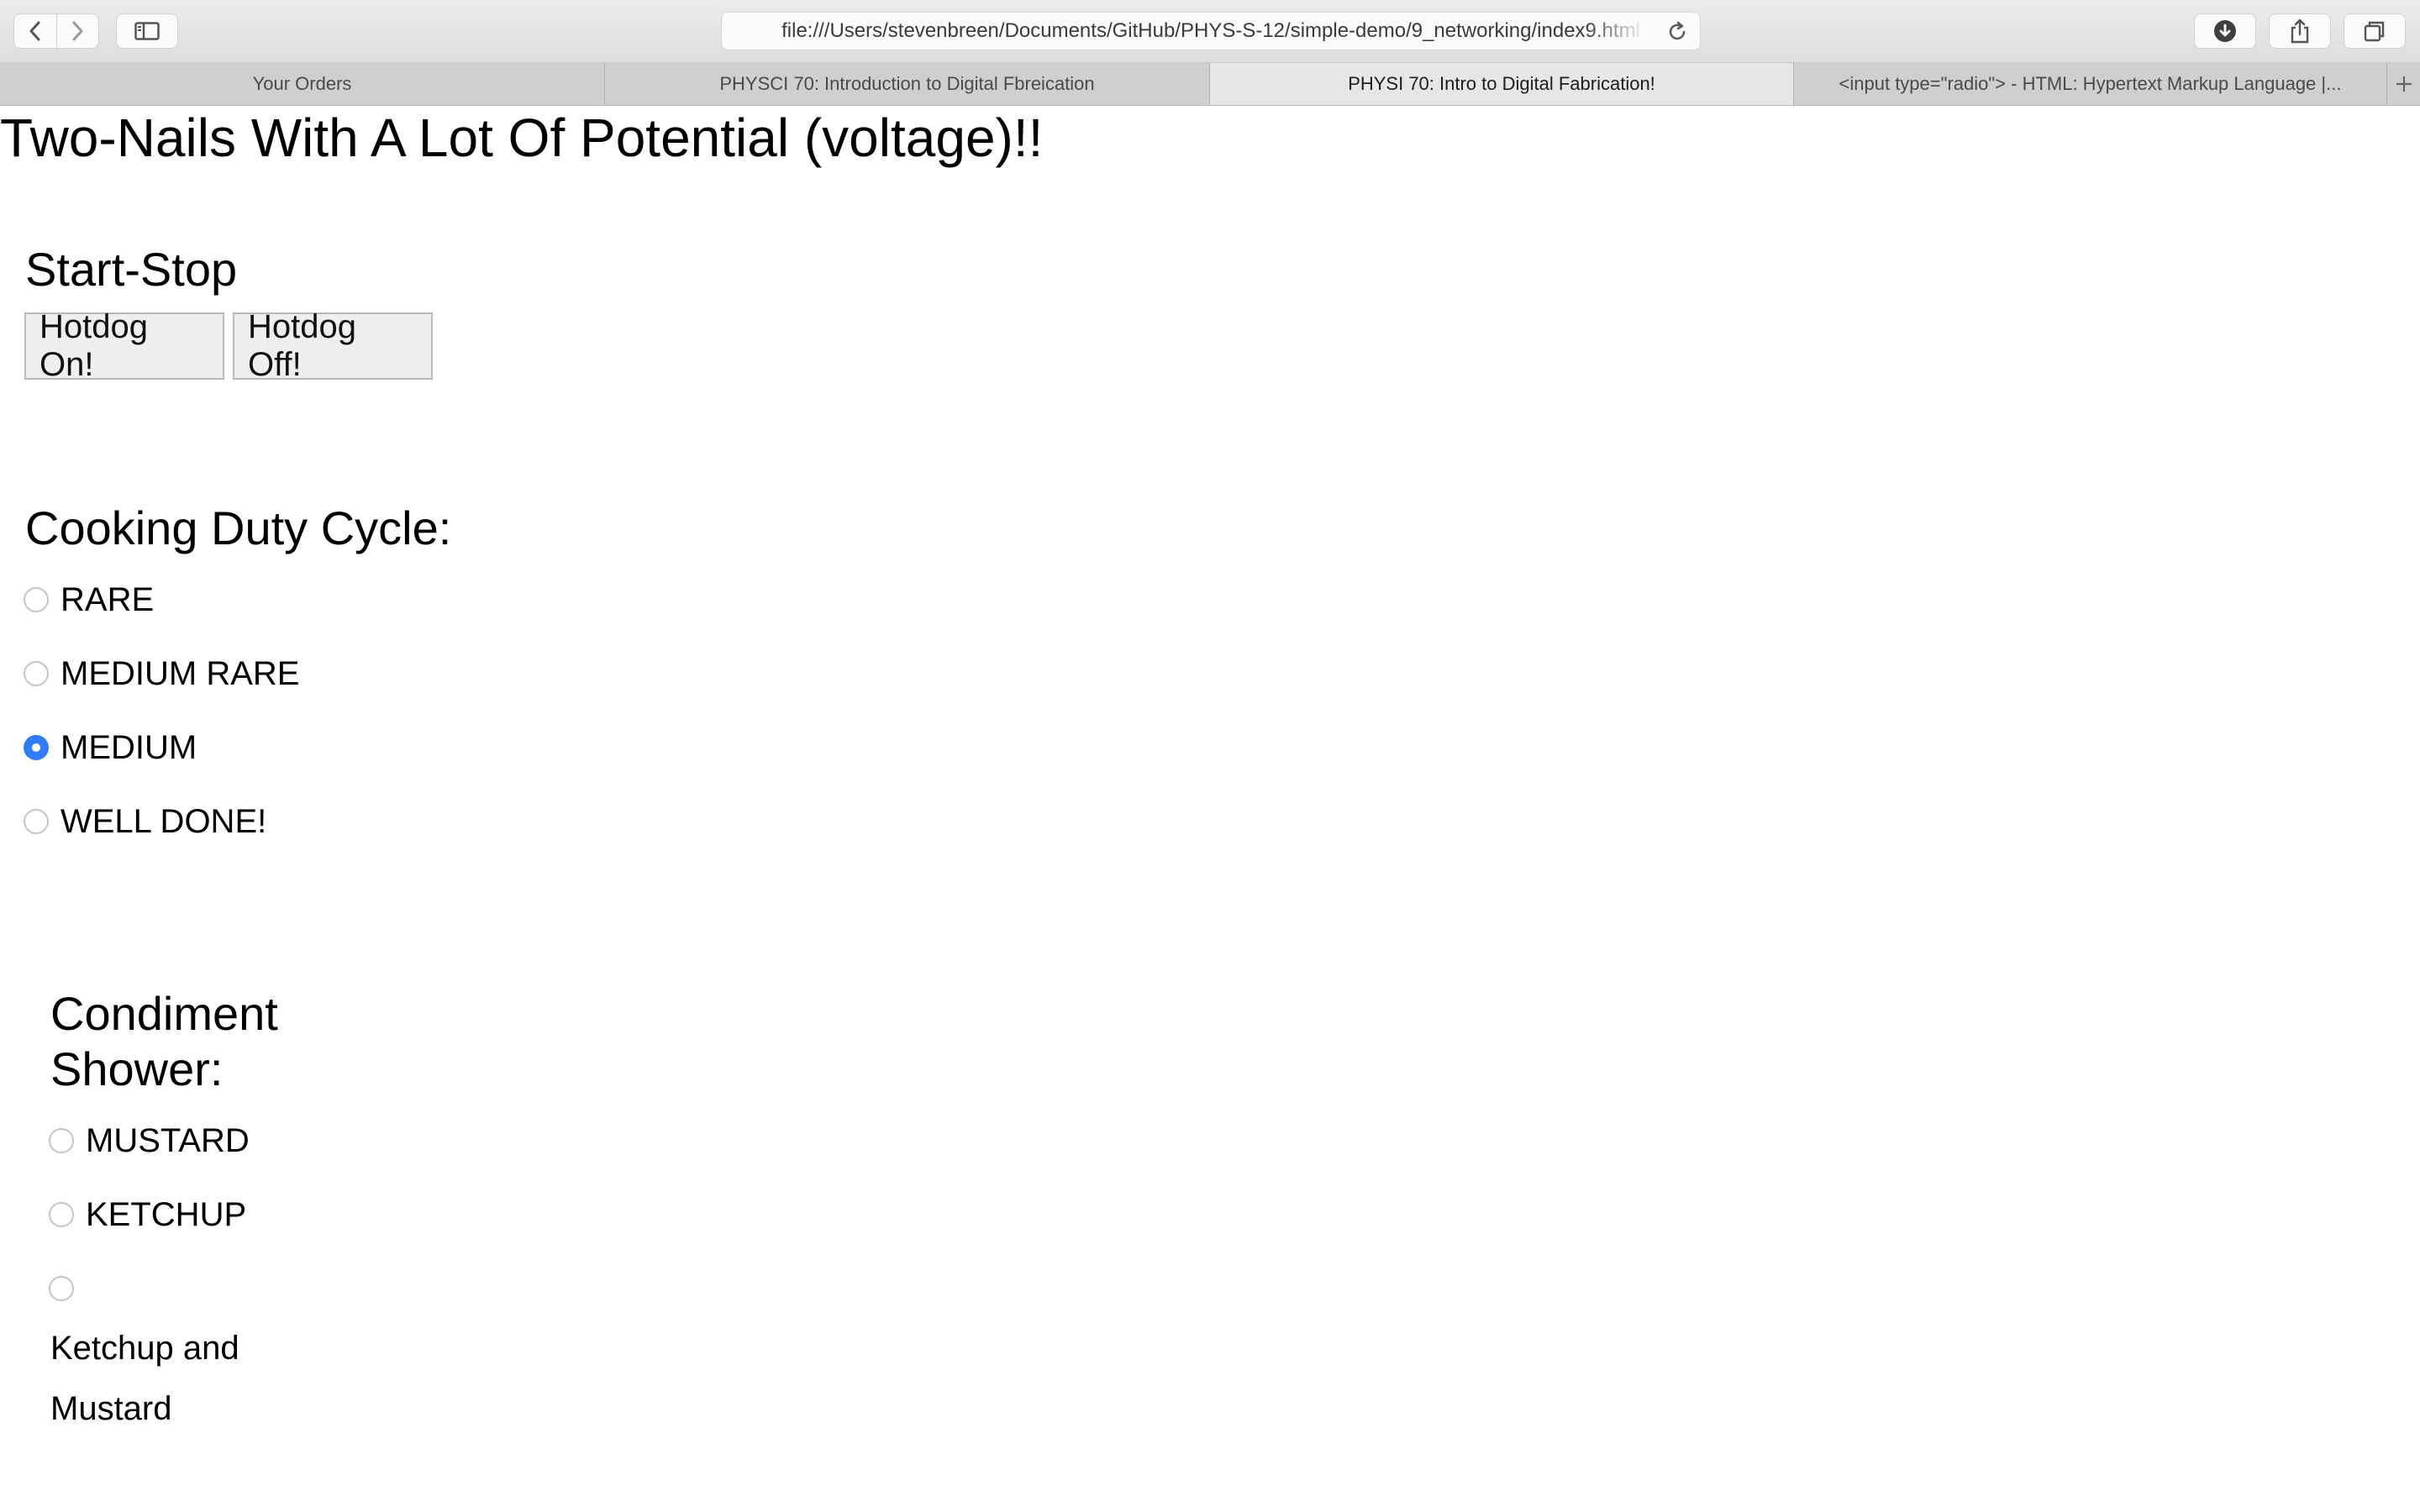 The image size is (2420, 1512). What do you see at coordinates (180, 673) in the screenshot?
I see `radio-label: MEDIUM RARE` at bounding box center [180, 673].